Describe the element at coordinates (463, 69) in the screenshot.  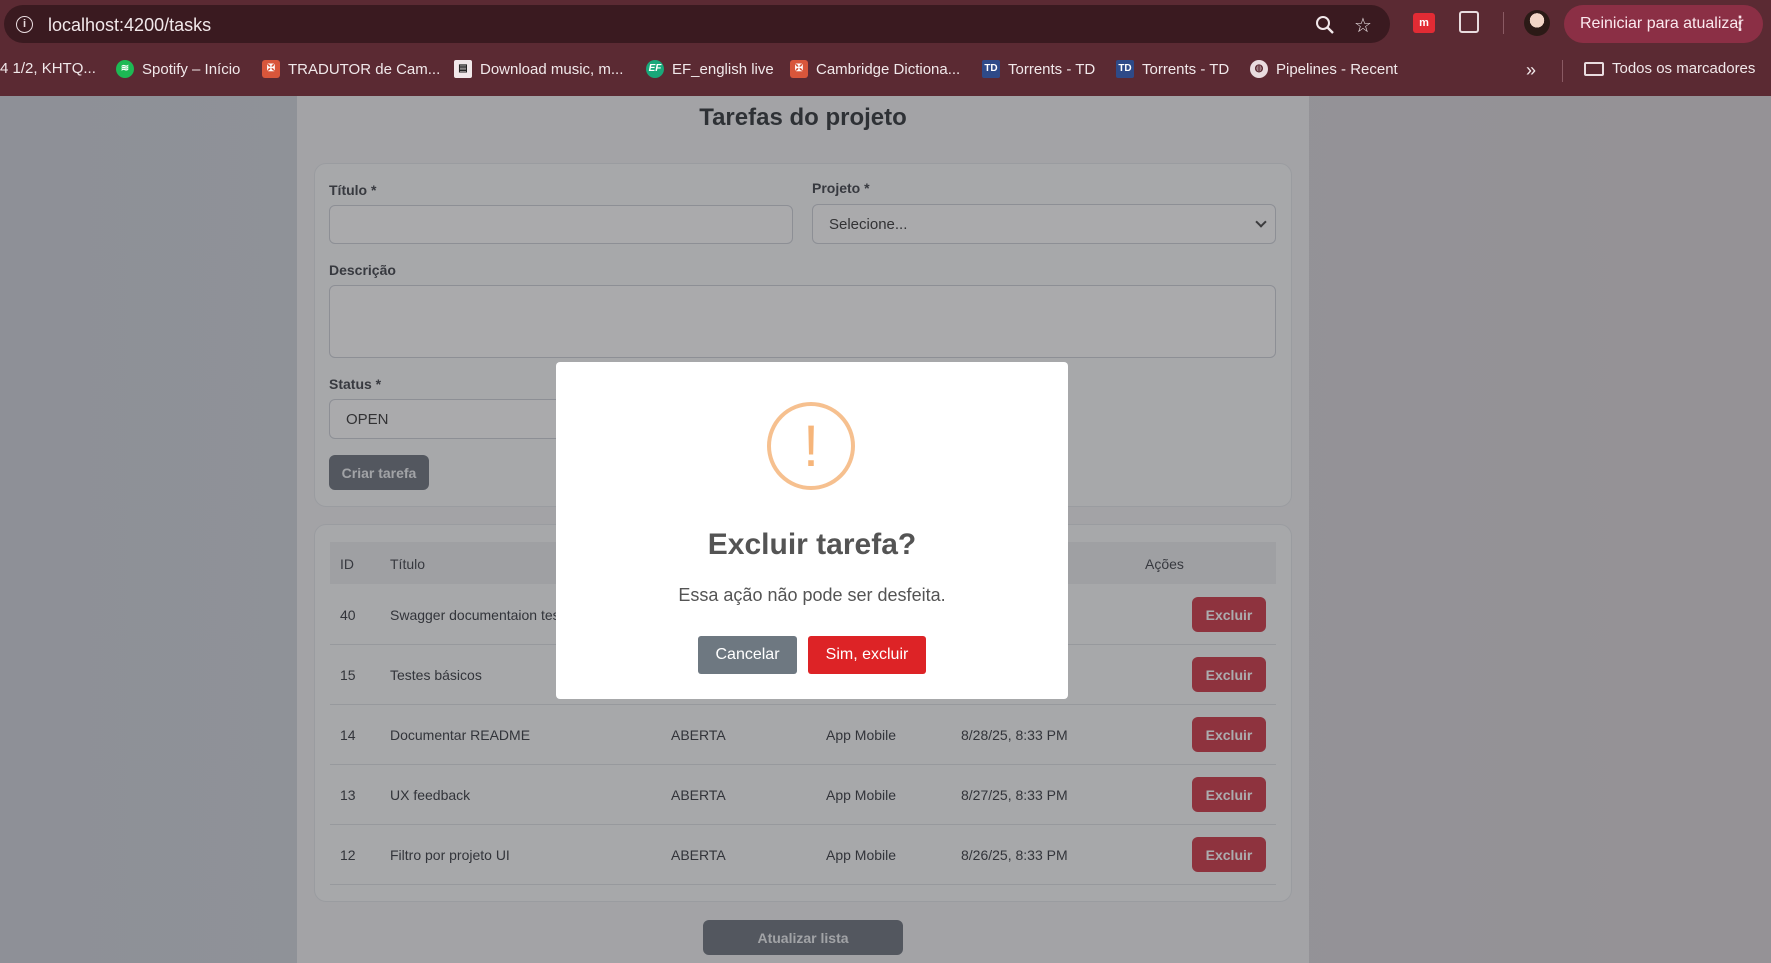
I see `music-download-icon: ▤` at that location.